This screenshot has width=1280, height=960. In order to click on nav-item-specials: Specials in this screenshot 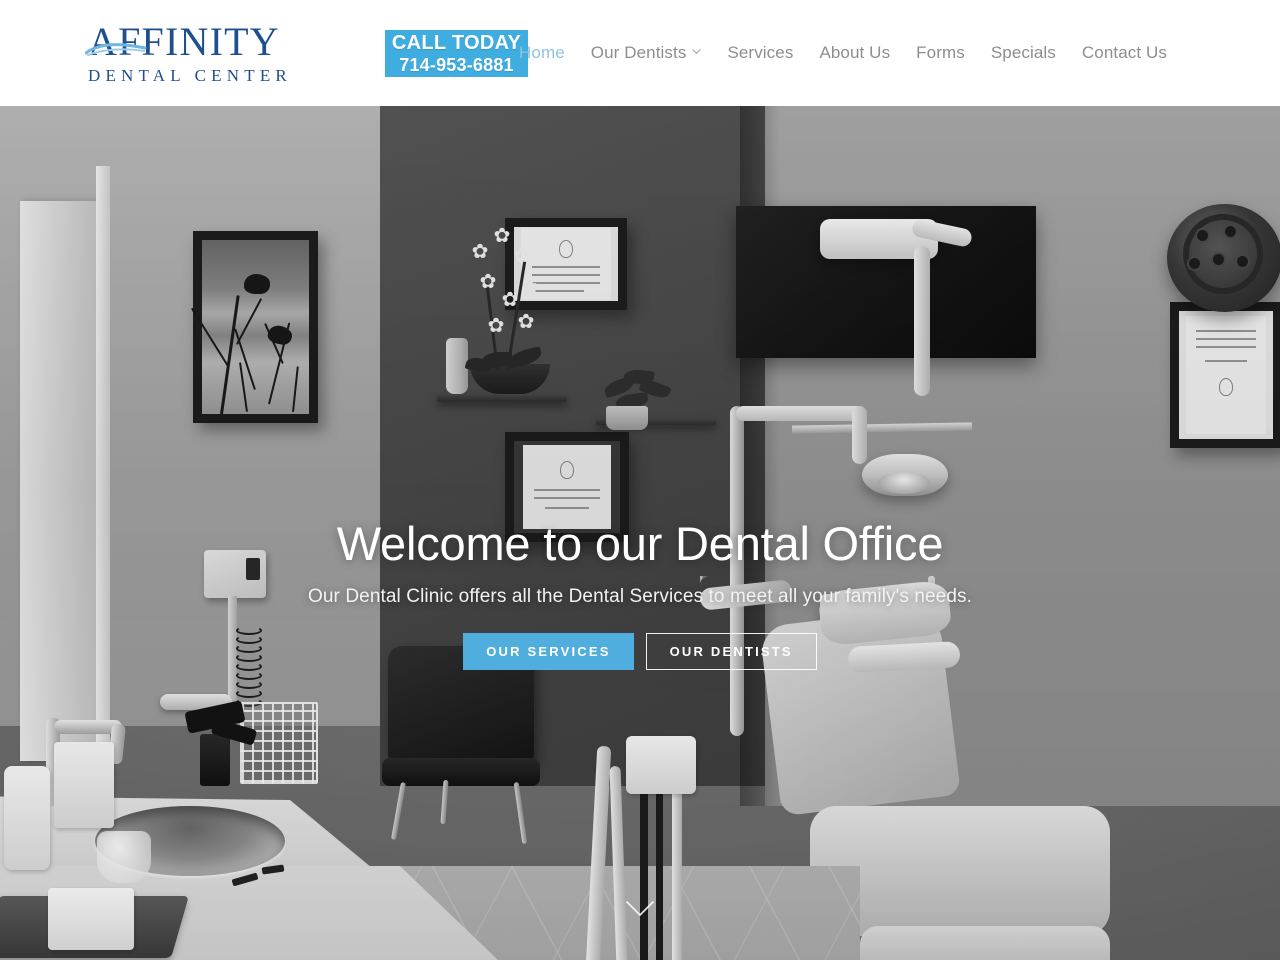, I will do `click(1023, 53)`.